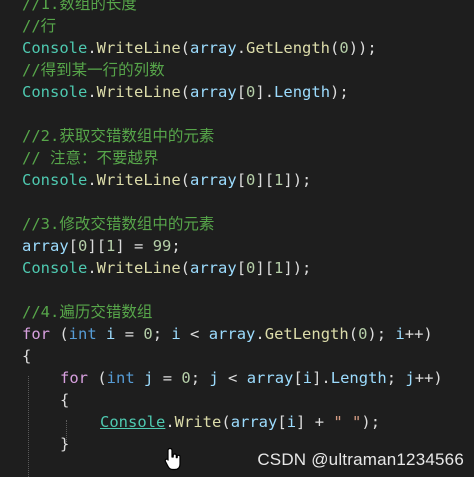  I want to click on indent-guide-inner, so click(66, 432).